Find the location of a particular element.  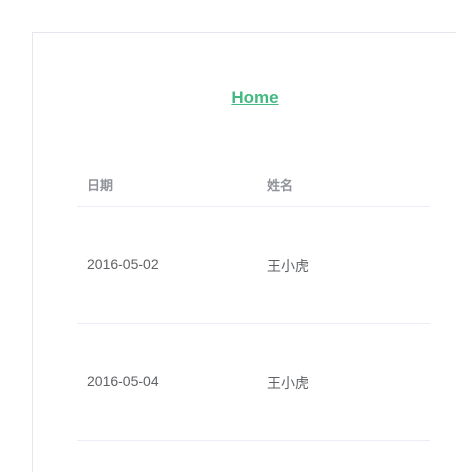

home-link: Home is located at coordinates (255, 98).